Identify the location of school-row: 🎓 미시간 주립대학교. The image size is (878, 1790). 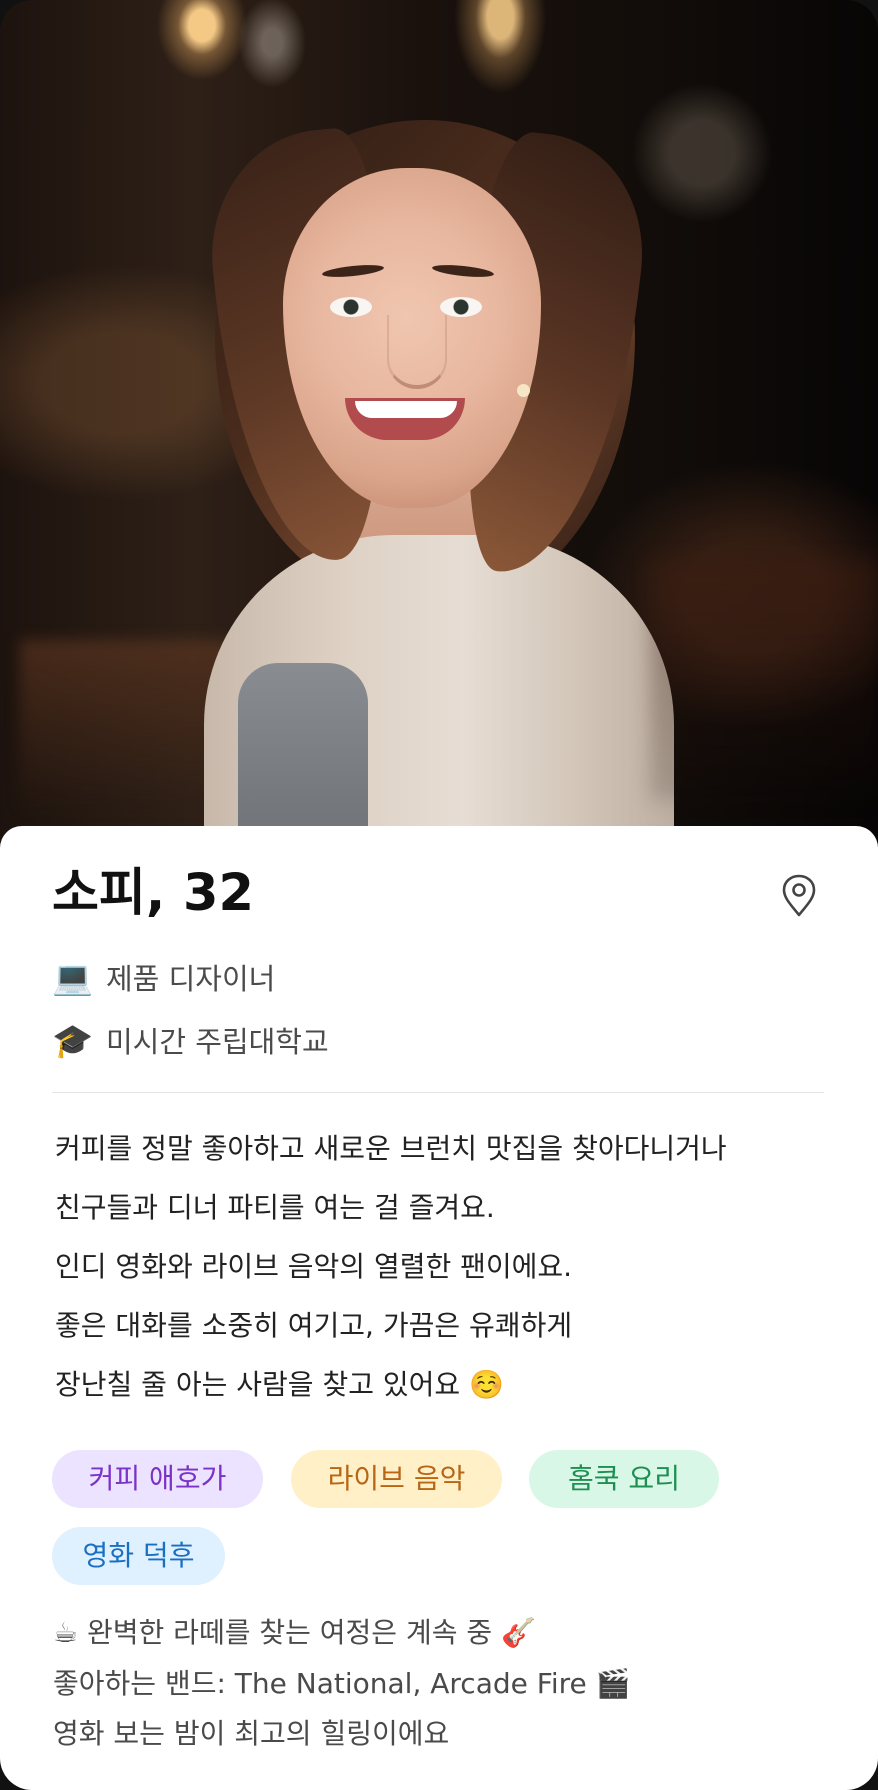
(272, 1040).